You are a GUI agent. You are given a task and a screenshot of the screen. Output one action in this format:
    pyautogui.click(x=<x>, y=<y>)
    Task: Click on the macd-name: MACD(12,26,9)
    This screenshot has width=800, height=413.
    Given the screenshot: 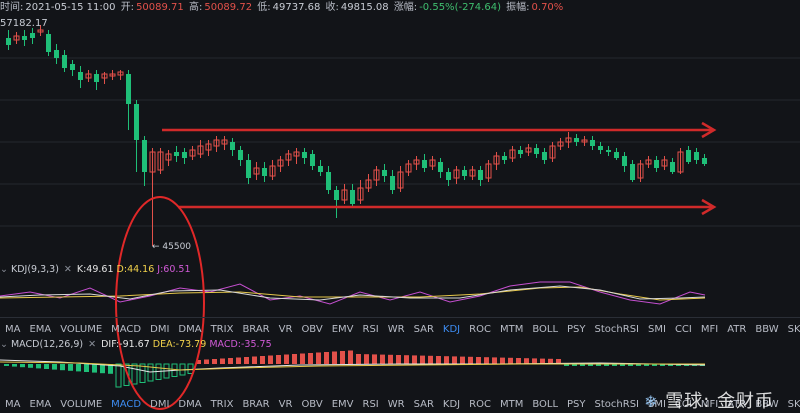 What is the action you would take?
    pyautogui.click(x=47, y=344)
    